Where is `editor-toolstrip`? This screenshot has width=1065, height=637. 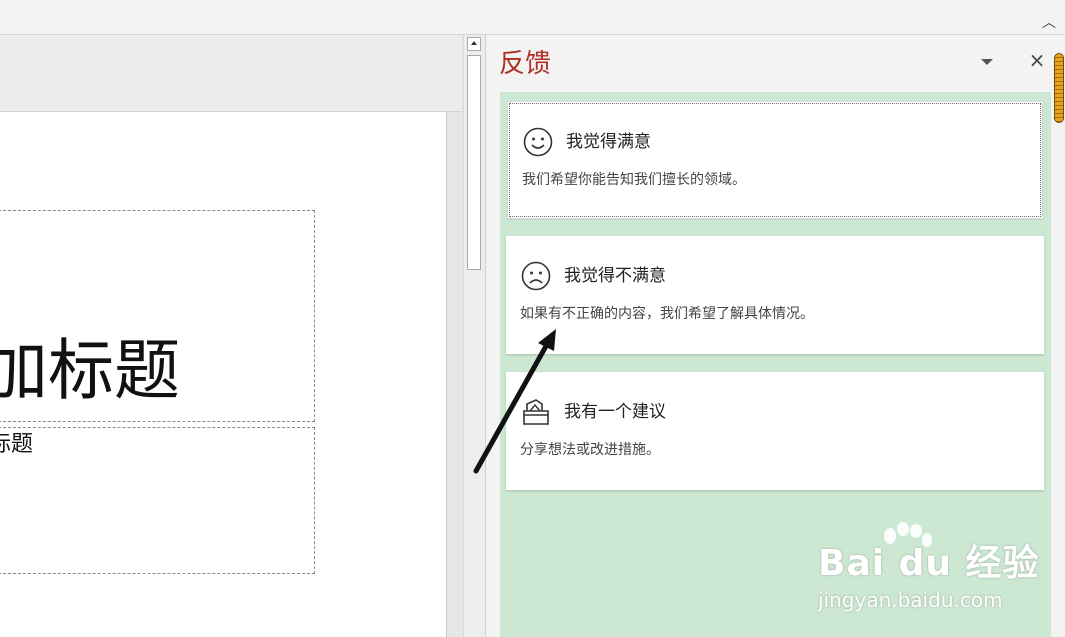 editor-toolstrip is located at coordinates (231, 73).